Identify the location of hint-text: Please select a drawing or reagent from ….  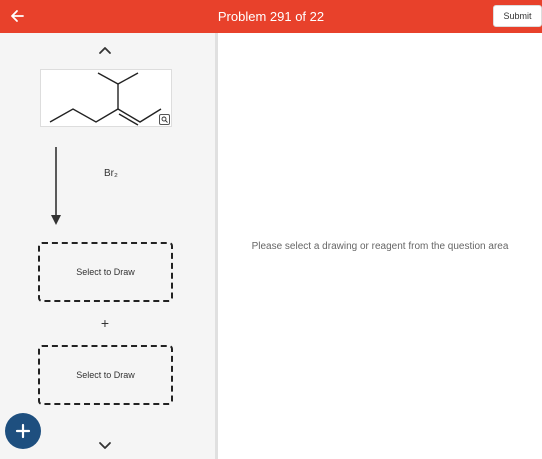
(380, 246).